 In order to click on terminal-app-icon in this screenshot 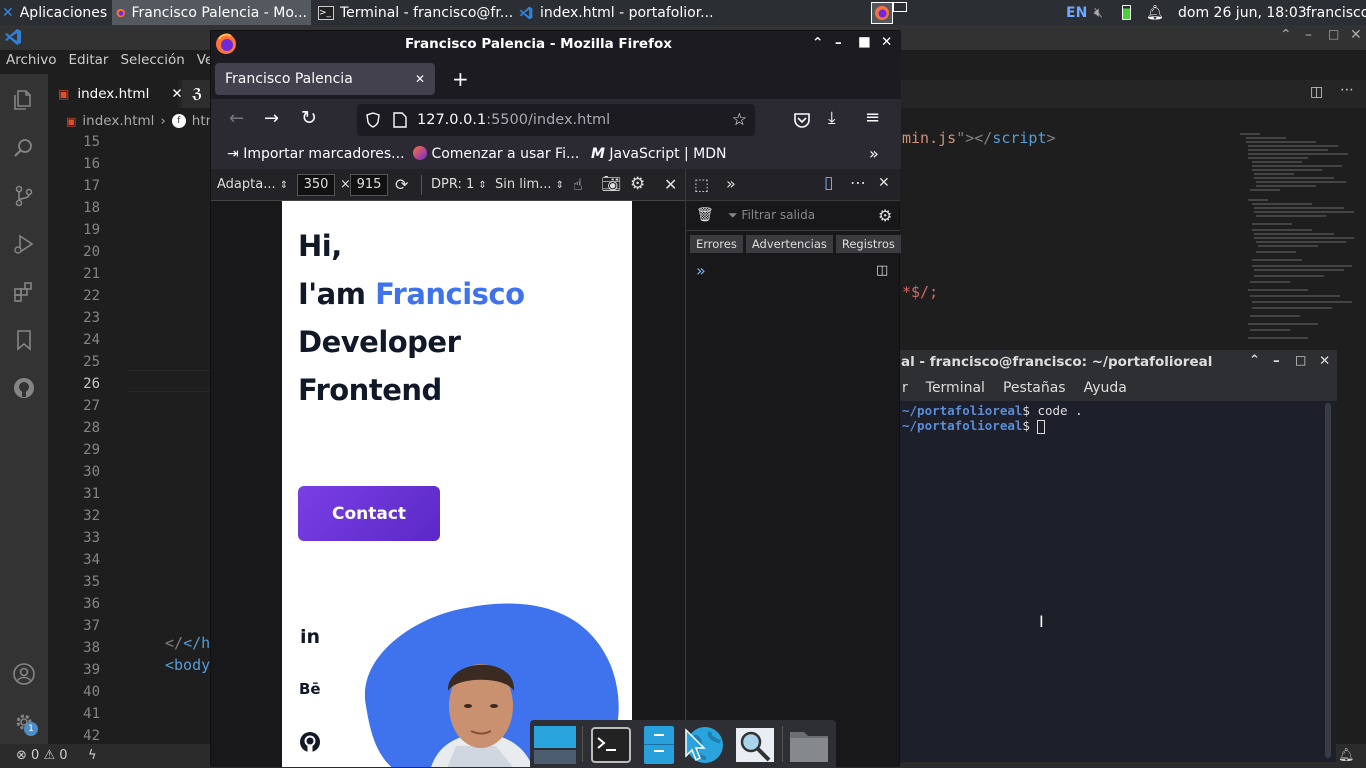, I will do `click(611, 745)`.